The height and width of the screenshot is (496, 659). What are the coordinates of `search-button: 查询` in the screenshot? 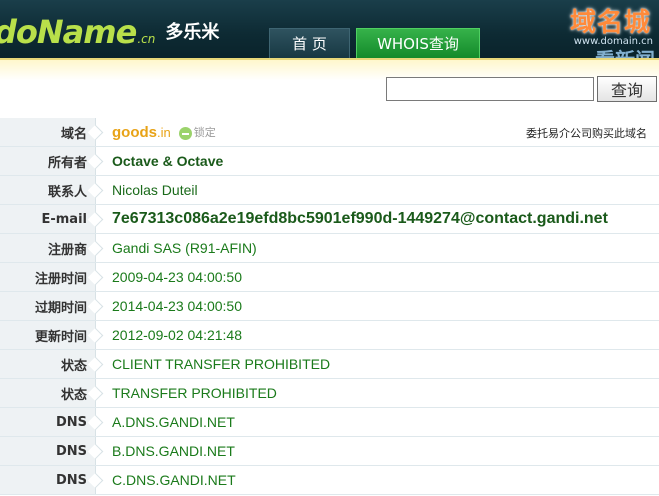 It's located at (627, 89).